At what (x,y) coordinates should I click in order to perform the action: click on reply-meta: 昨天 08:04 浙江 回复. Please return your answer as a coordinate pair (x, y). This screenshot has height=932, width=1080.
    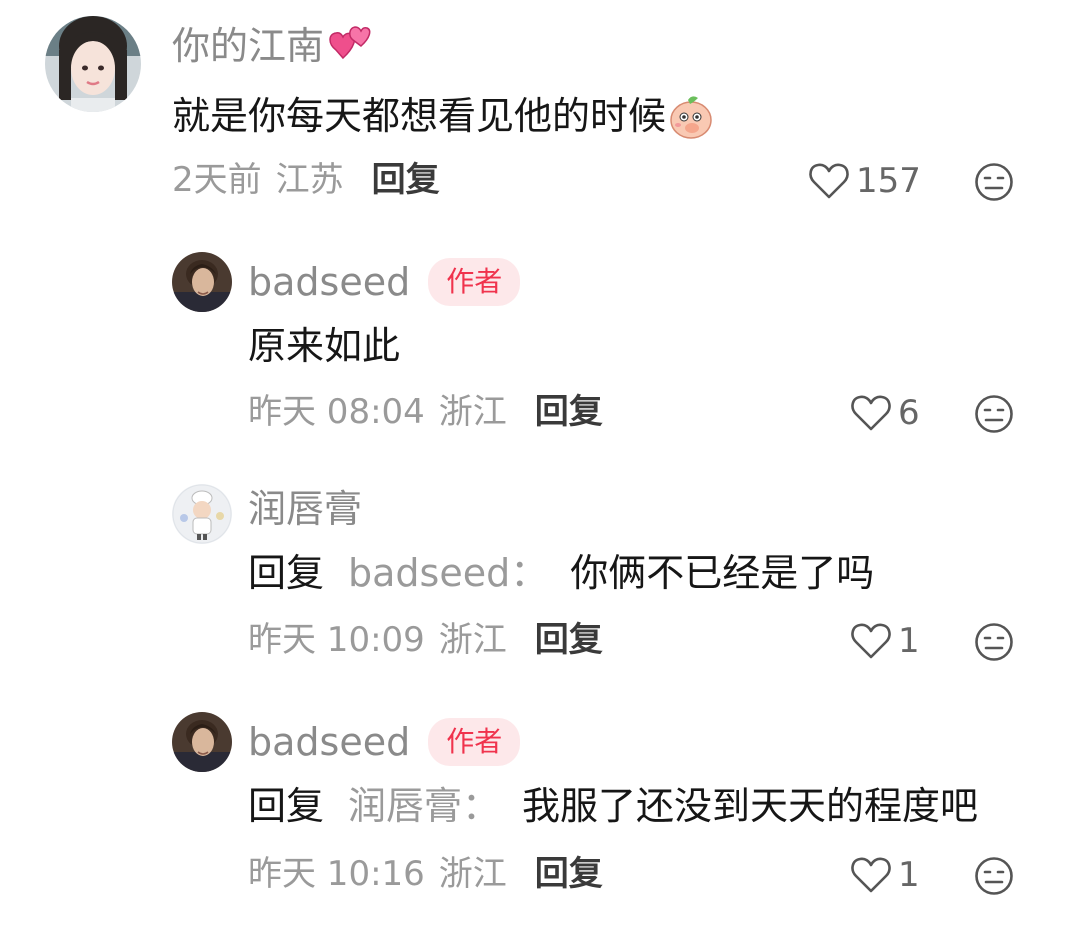
    Looking at the image, I should click on (425, 412).